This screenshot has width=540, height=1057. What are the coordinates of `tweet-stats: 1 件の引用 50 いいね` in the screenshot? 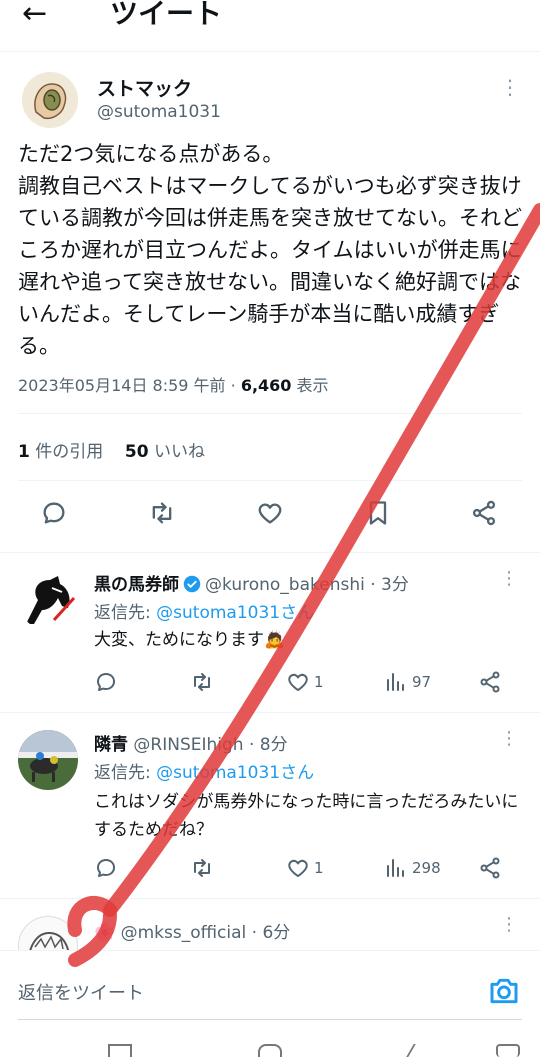 It's located at (111, 449).